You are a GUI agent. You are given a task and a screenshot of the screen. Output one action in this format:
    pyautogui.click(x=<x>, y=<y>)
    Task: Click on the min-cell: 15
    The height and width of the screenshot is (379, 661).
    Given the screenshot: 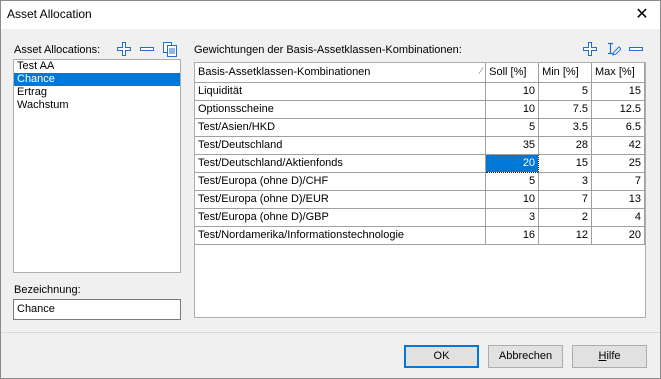 What is the action you would take?
    pyautogui.click(x=565, y=163)
    